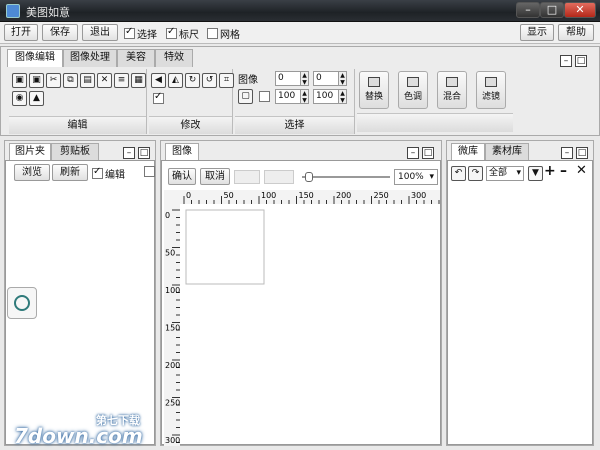 This screenshot has width=600, height=450. Describe the element at coordinates (468, 152) in the screenshot. I see `tab-micro-library: 微库` at that location.